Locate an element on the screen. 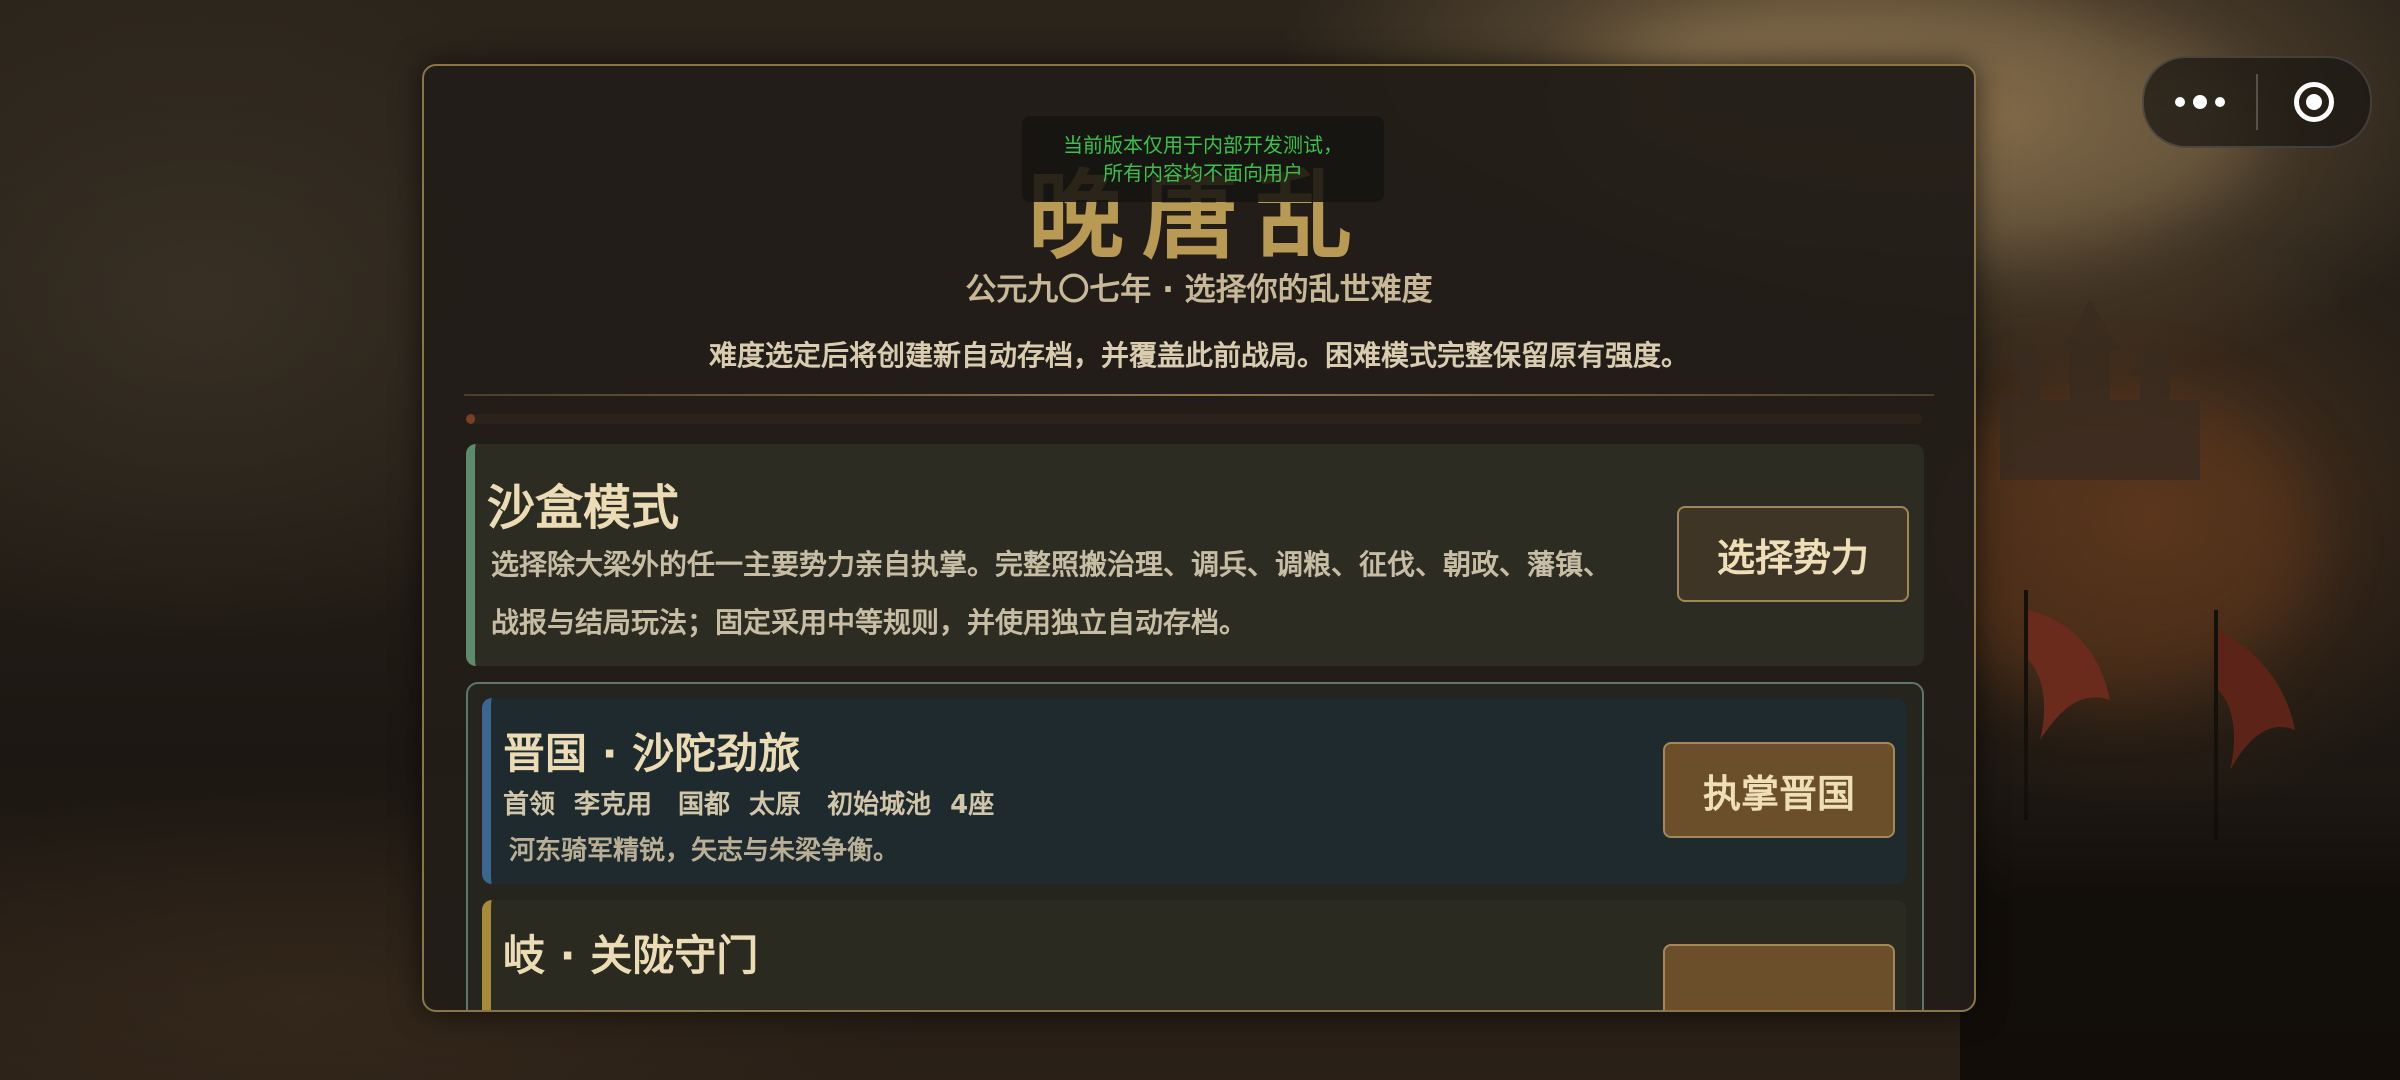 This screenshot has height=1080, width=2400. faction-name: 岐 · 关陇守门 is located at coordinates (631, 955).